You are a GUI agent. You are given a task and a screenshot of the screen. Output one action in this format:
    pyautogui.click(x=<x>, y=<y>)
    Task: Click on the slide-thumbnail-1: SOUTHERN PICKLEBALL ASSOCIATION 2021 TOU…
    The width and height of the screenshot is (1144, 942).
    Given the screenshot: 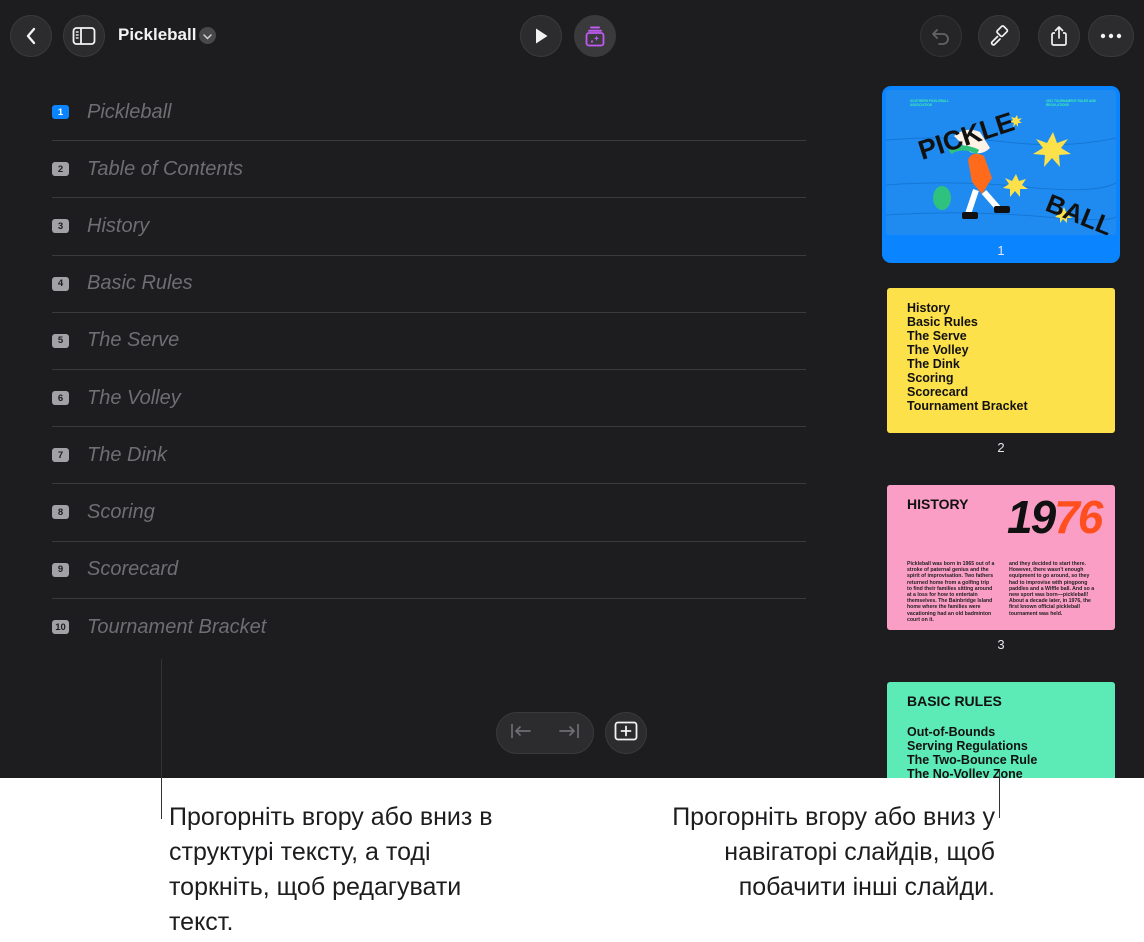 What is the action you would take?
    pyautogui.click(x=1001, y=162)
    